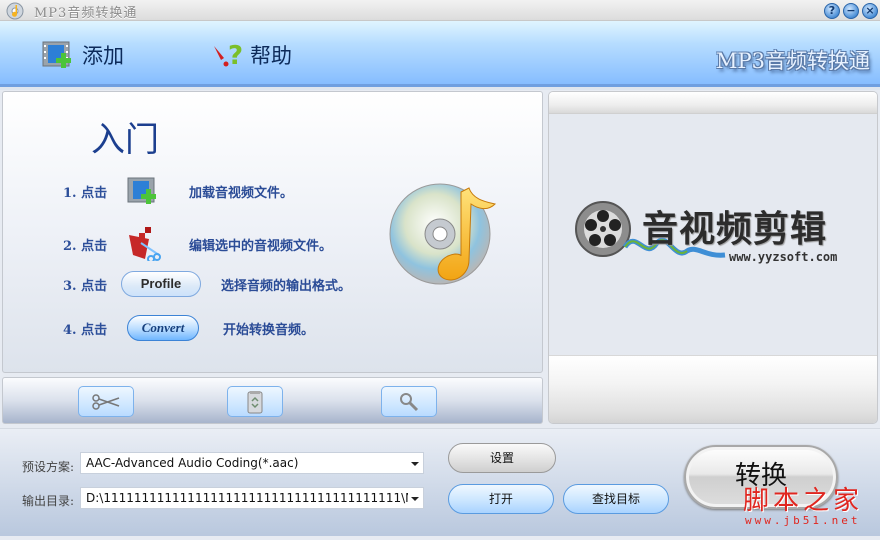  I want to click on cd-music-note-icon, so click(442, 234).